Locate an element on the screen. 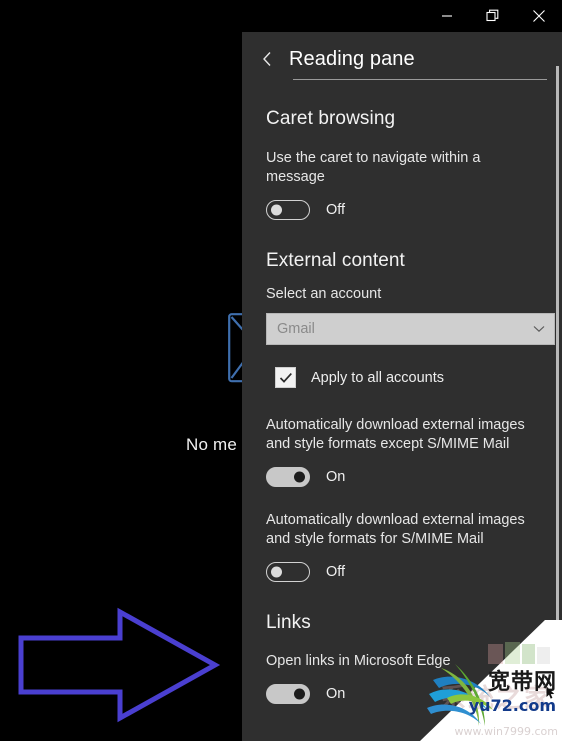 The width and height of the screenshot is (562, 741). close-icon is located at coordinates (539, 16).